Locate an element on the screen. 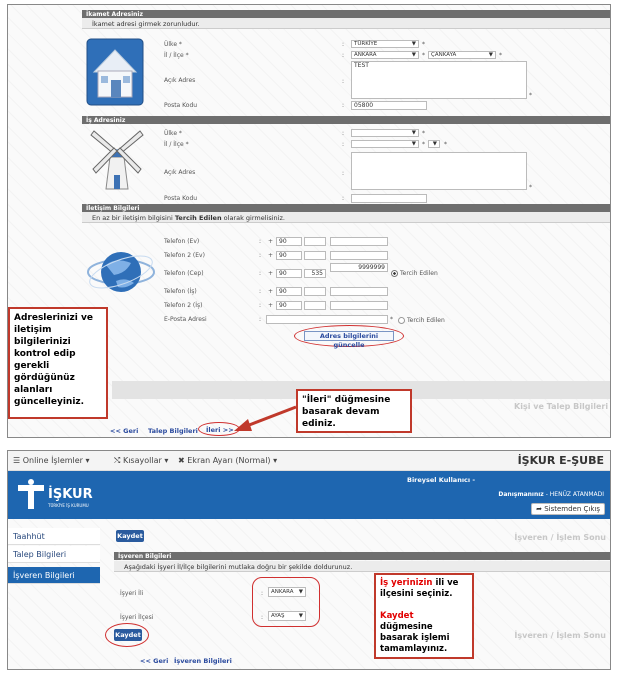 The height and width of the screenshot is (676, 619). step-watermark: İşveren / İşlem Sonu is located at coordinates (560, 537).